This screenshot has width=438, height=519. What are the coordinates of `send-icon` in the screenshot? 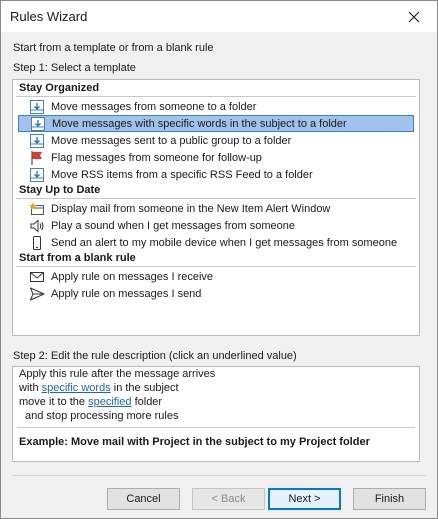 It's located at (37, 293).